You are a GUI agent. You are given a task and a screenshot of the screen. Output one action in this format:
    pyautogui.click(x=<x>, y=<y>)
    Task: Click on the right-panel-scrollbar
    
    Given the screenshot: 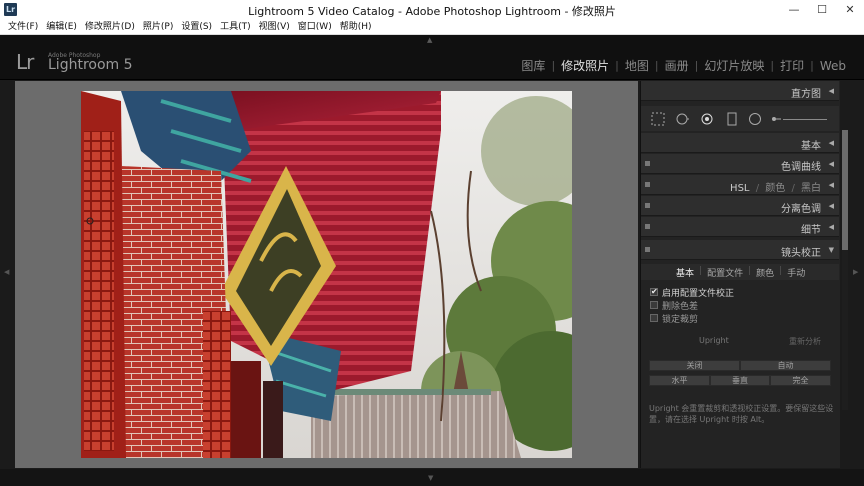 What is the action you would take?
    pyautogui.click(x=845, y=270)
    